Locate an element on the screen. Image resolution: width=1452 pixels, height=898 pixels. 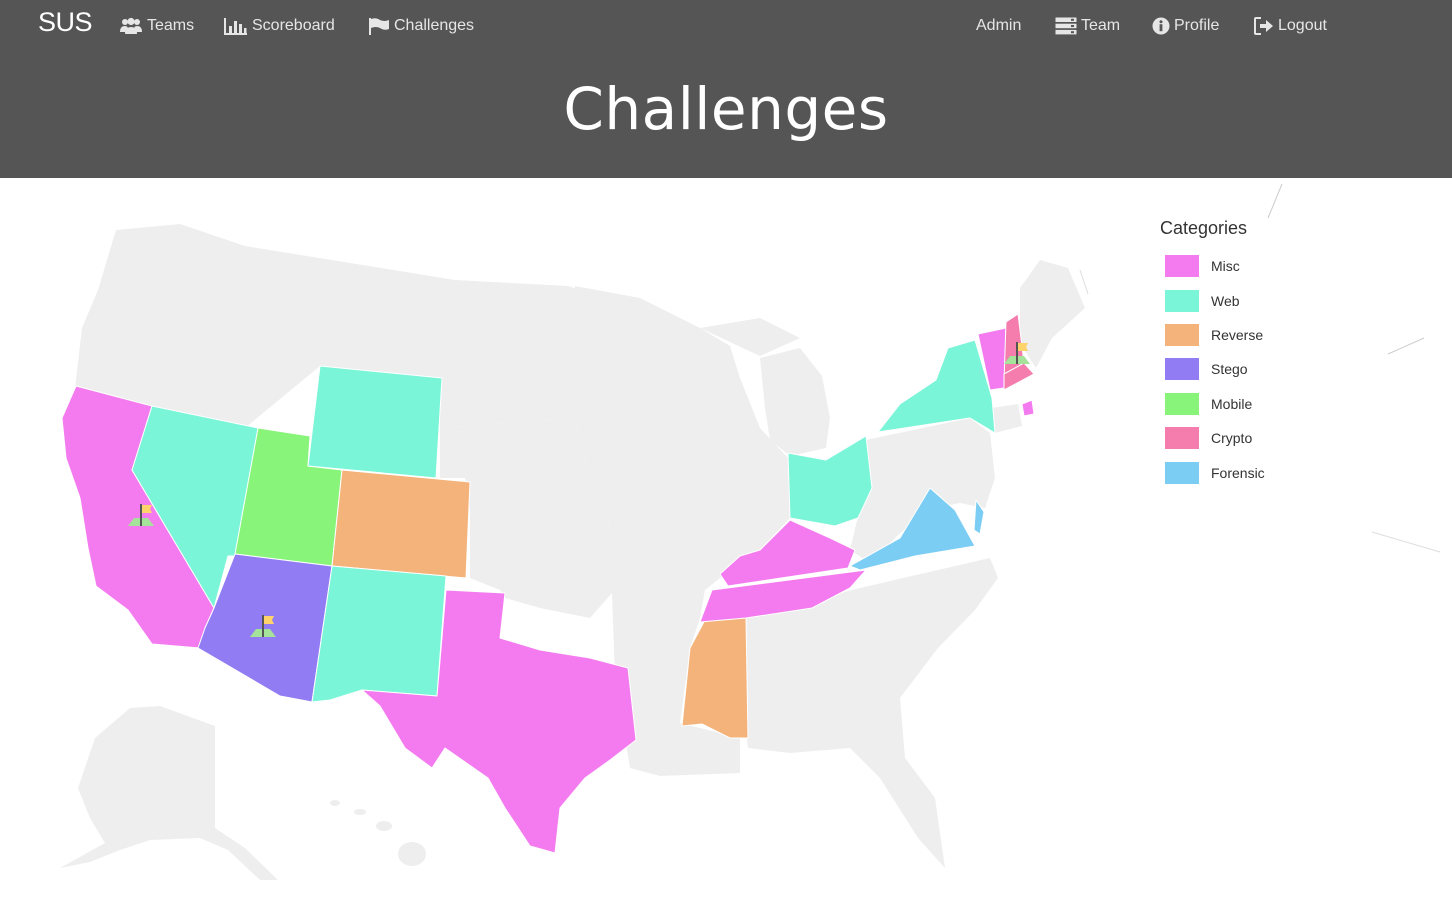
legend-item-stego: Stego is located at coordinates (1235, 369).